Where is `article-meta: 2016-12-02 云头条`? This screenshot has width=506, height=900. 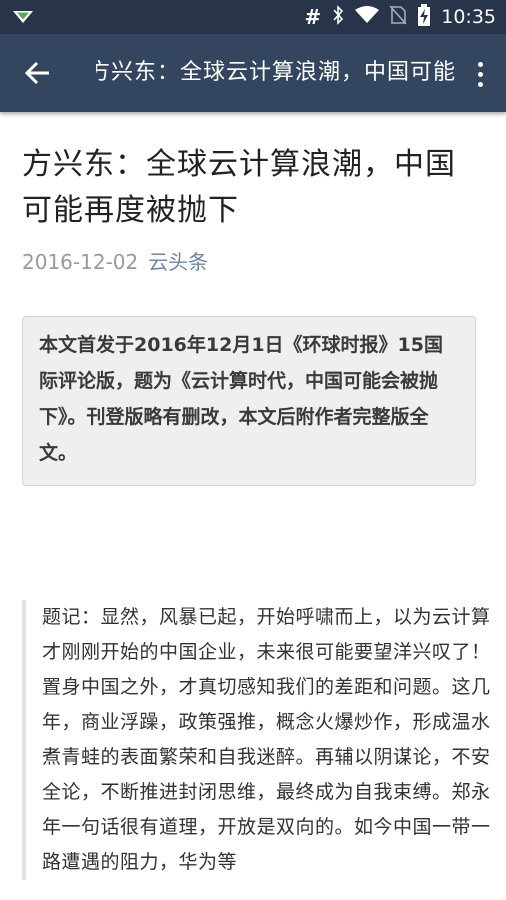 article-meta: 2016-12-02 云头条 is located at coordinates (115, 260).